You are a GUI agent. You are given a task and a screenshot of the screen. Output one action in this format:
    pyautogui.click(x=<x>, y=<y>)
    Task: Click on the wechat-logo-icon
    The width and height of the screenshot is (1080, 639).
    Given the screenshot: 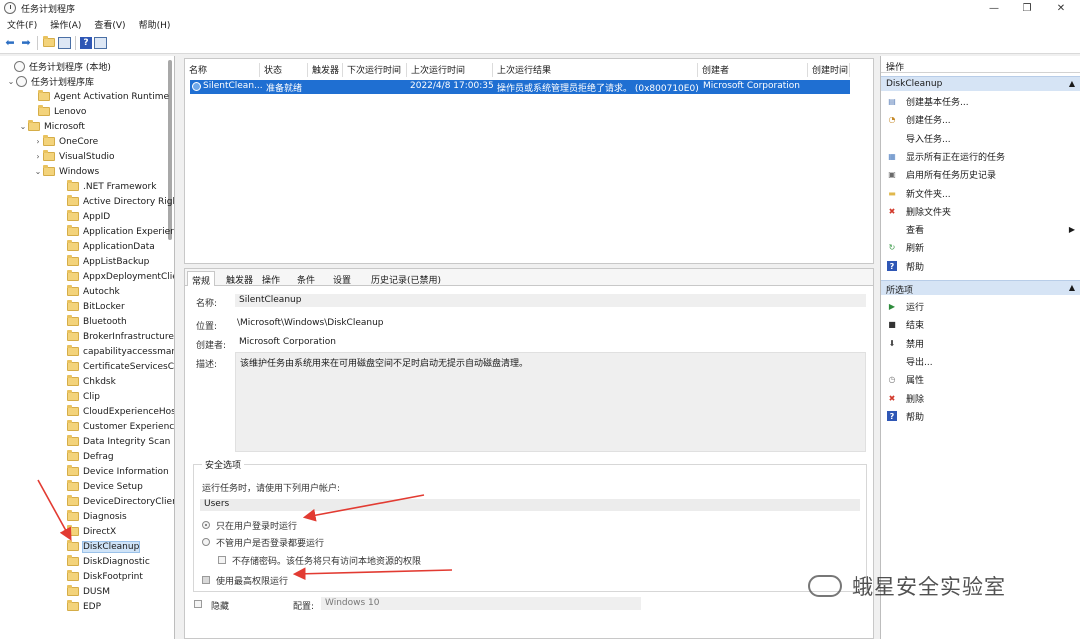 What is the action you would take?
    pyautogui.click(x=825, y=586)
    